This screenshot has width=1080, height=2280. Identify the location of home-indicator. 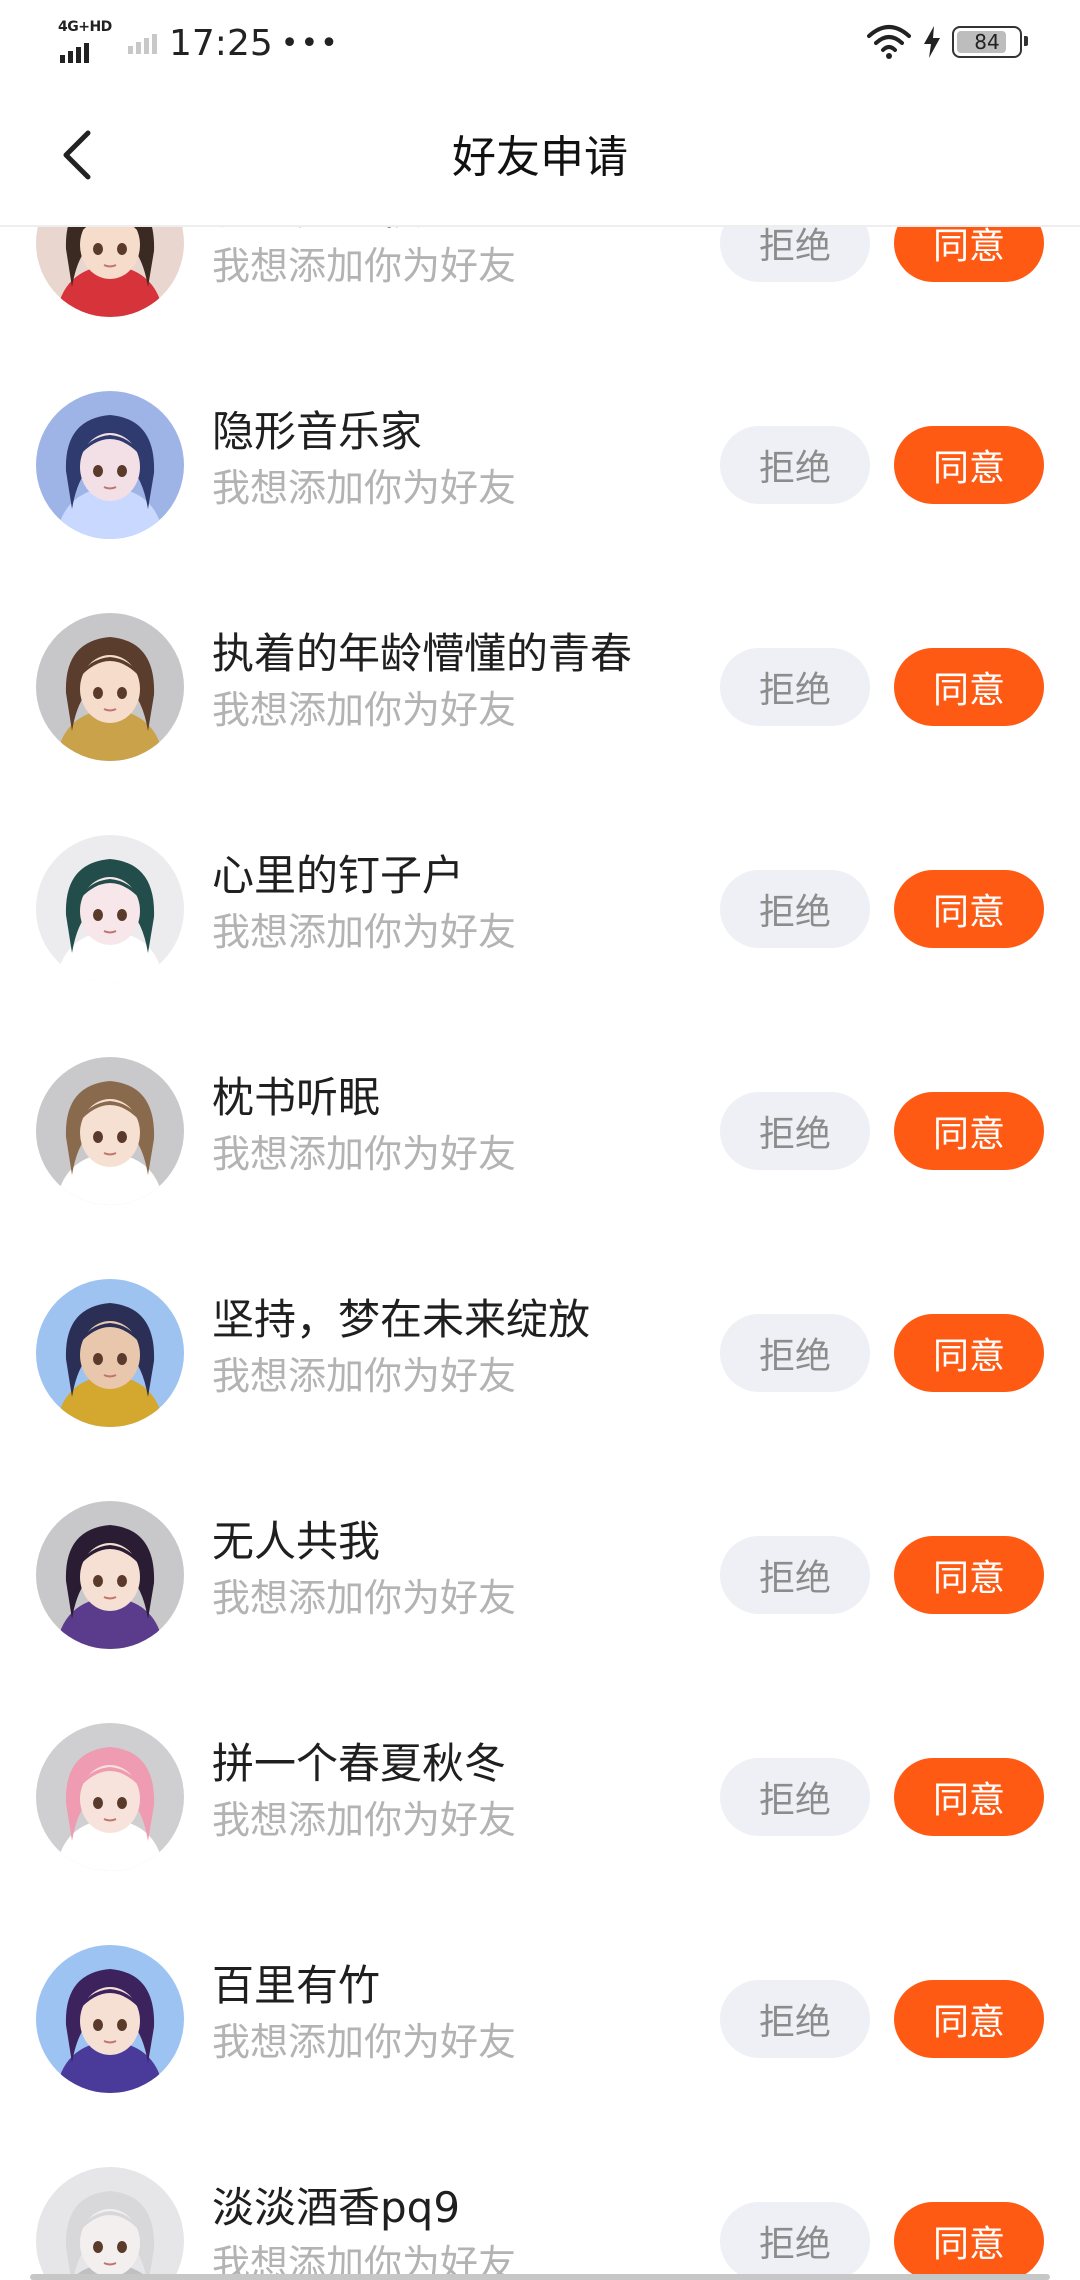
(540, 2277).